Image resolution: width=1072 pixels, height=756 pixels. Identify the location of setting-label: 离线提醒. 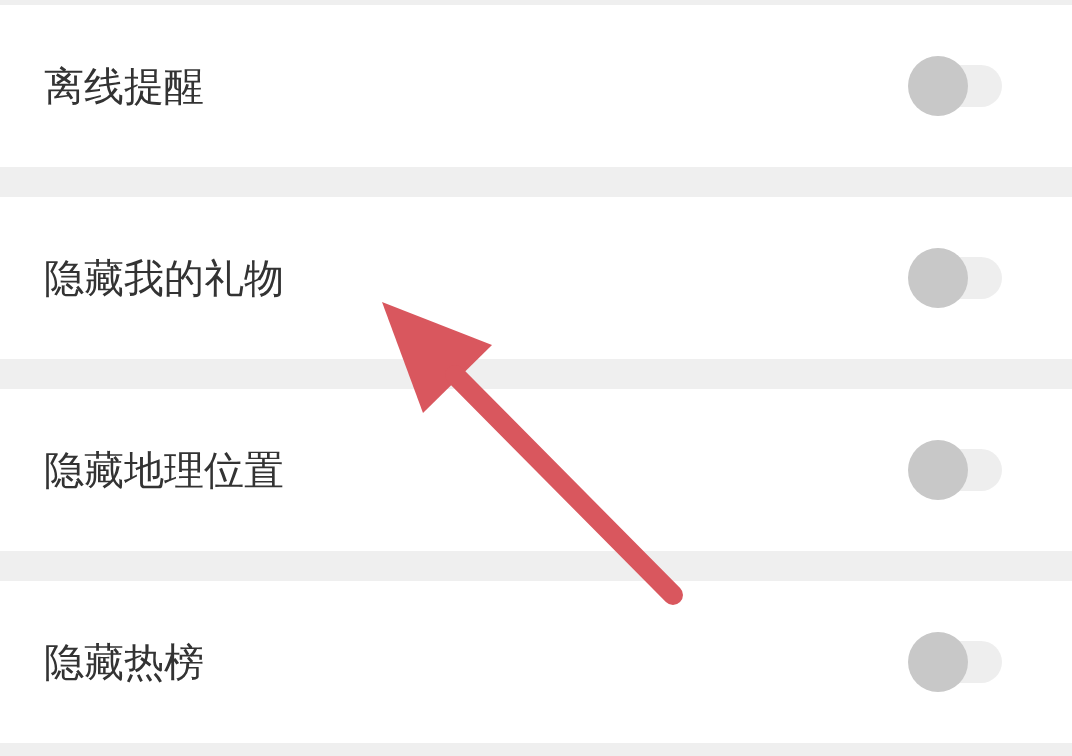
(124, 86).